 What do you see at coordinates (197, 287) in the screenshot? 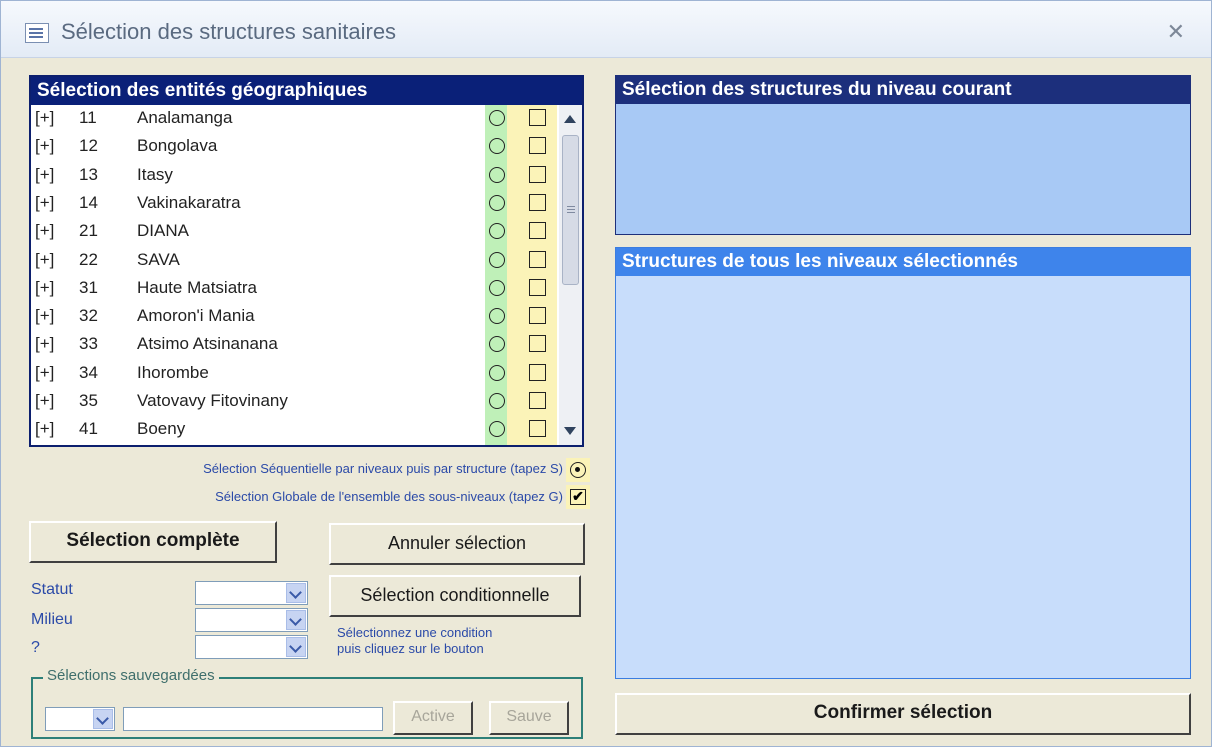
I see `entity-label: Haute Matsiatra` at bounding box center [197, 287].